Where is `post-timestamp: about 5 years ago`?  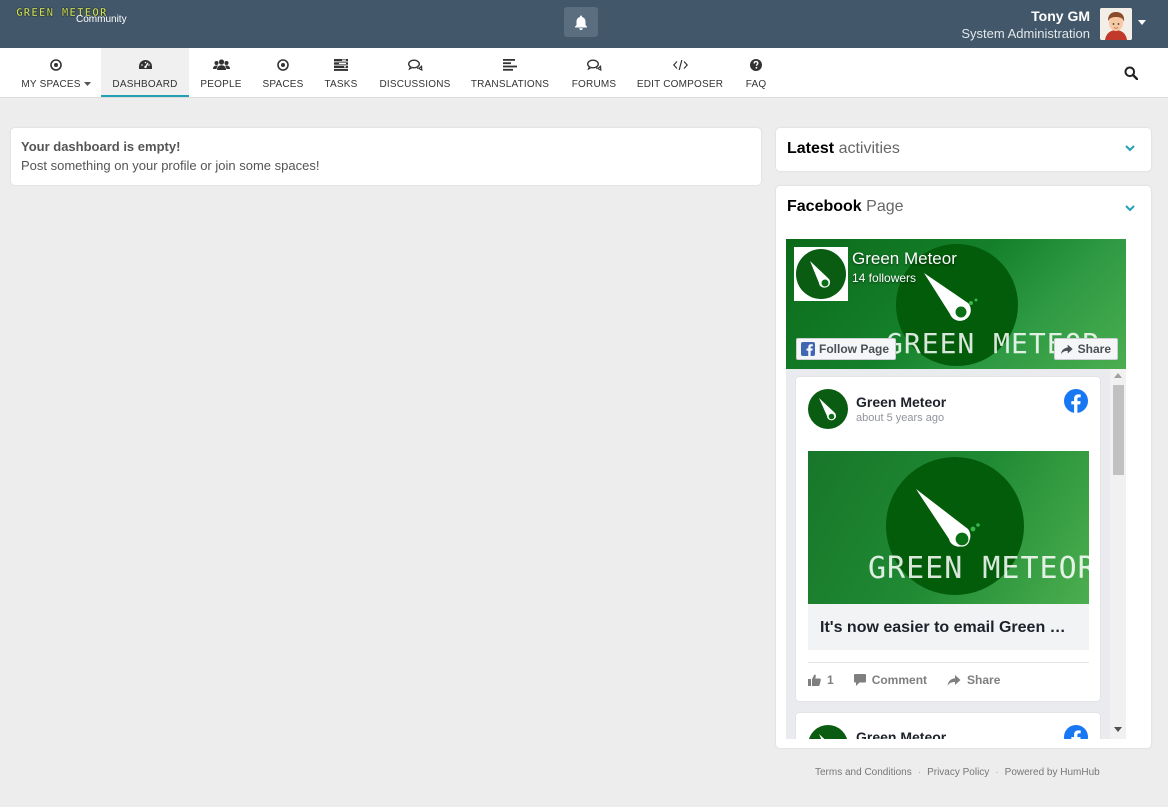
post-timestamp: about 5 years ago is located at coordinates (900, 418).